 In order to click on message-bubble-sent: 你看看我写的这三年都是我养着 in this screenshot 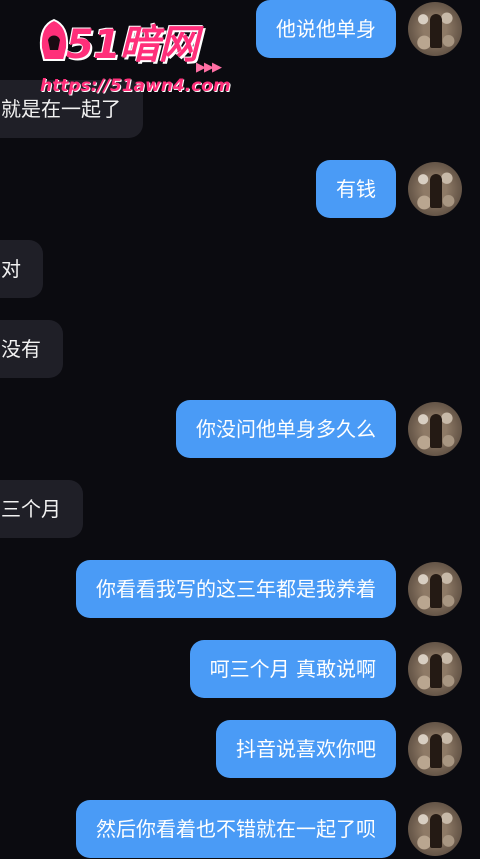, I will do `click(236, 589)`.